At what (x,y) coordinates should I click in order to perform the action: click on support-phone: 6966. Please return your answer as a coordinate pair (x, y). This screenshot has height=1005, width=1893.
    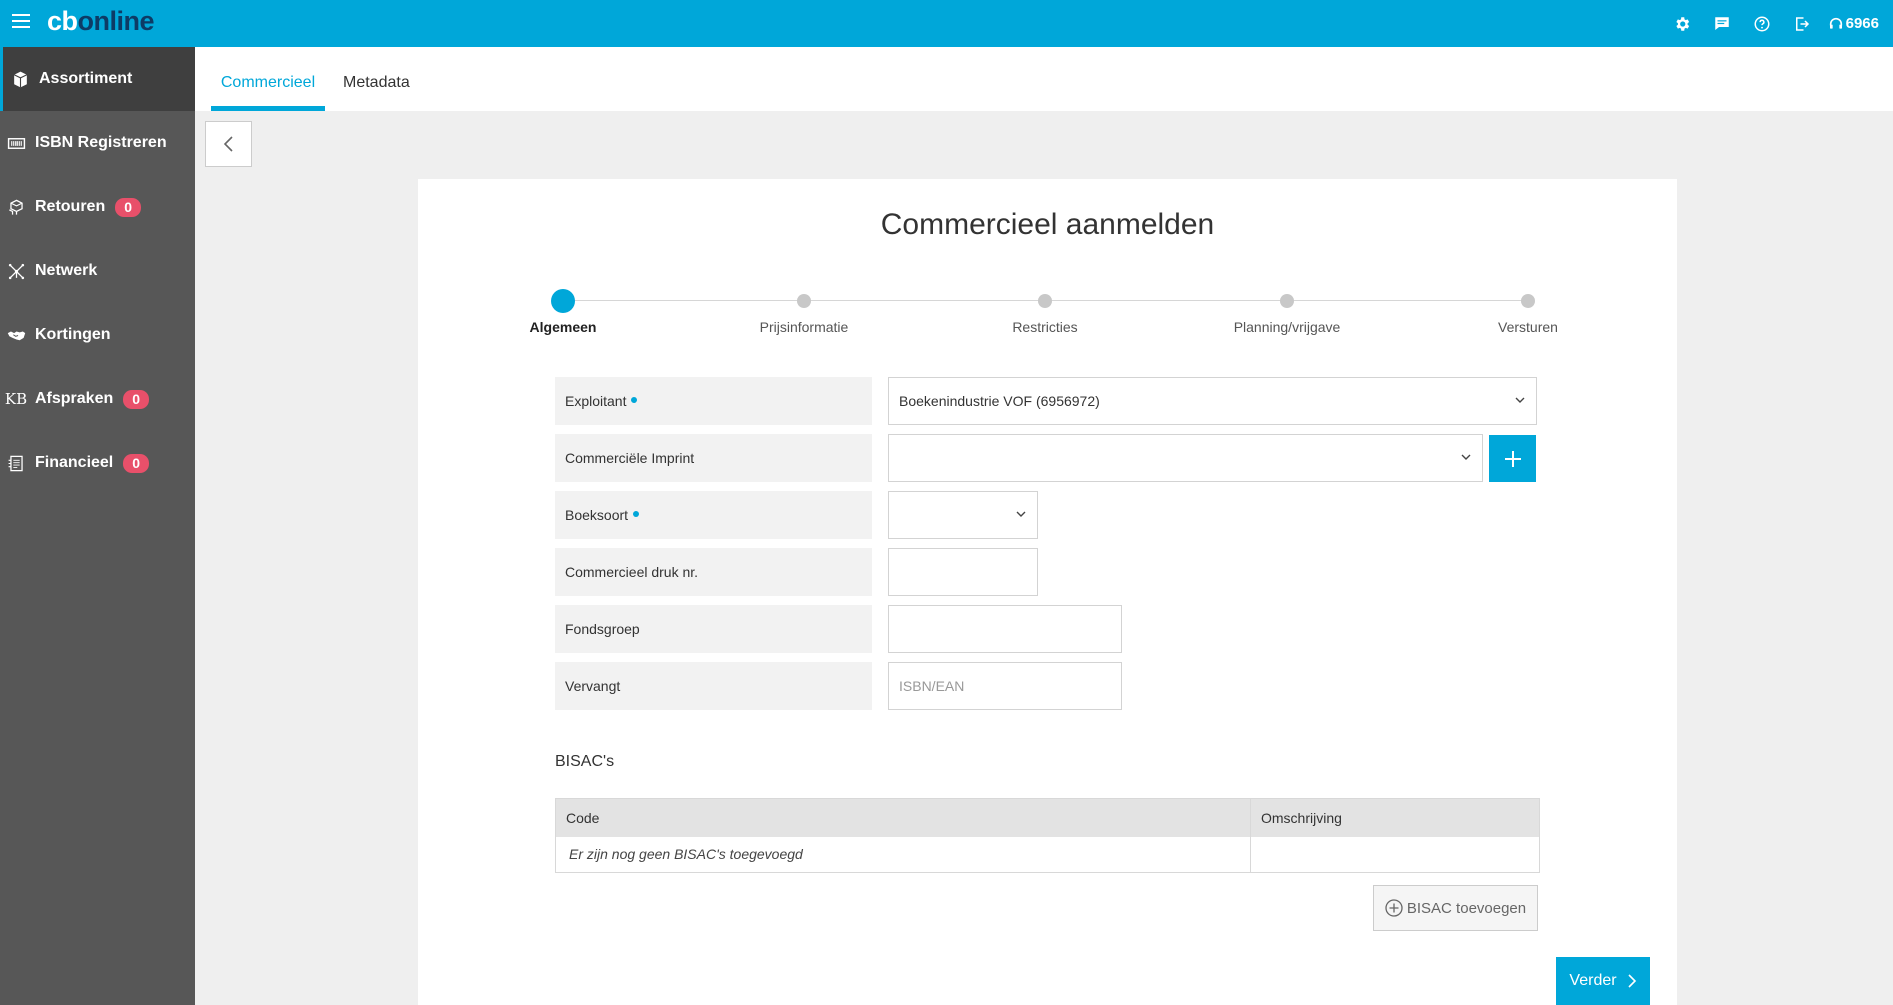
    Looking at the image, I should click on (1857, 23).